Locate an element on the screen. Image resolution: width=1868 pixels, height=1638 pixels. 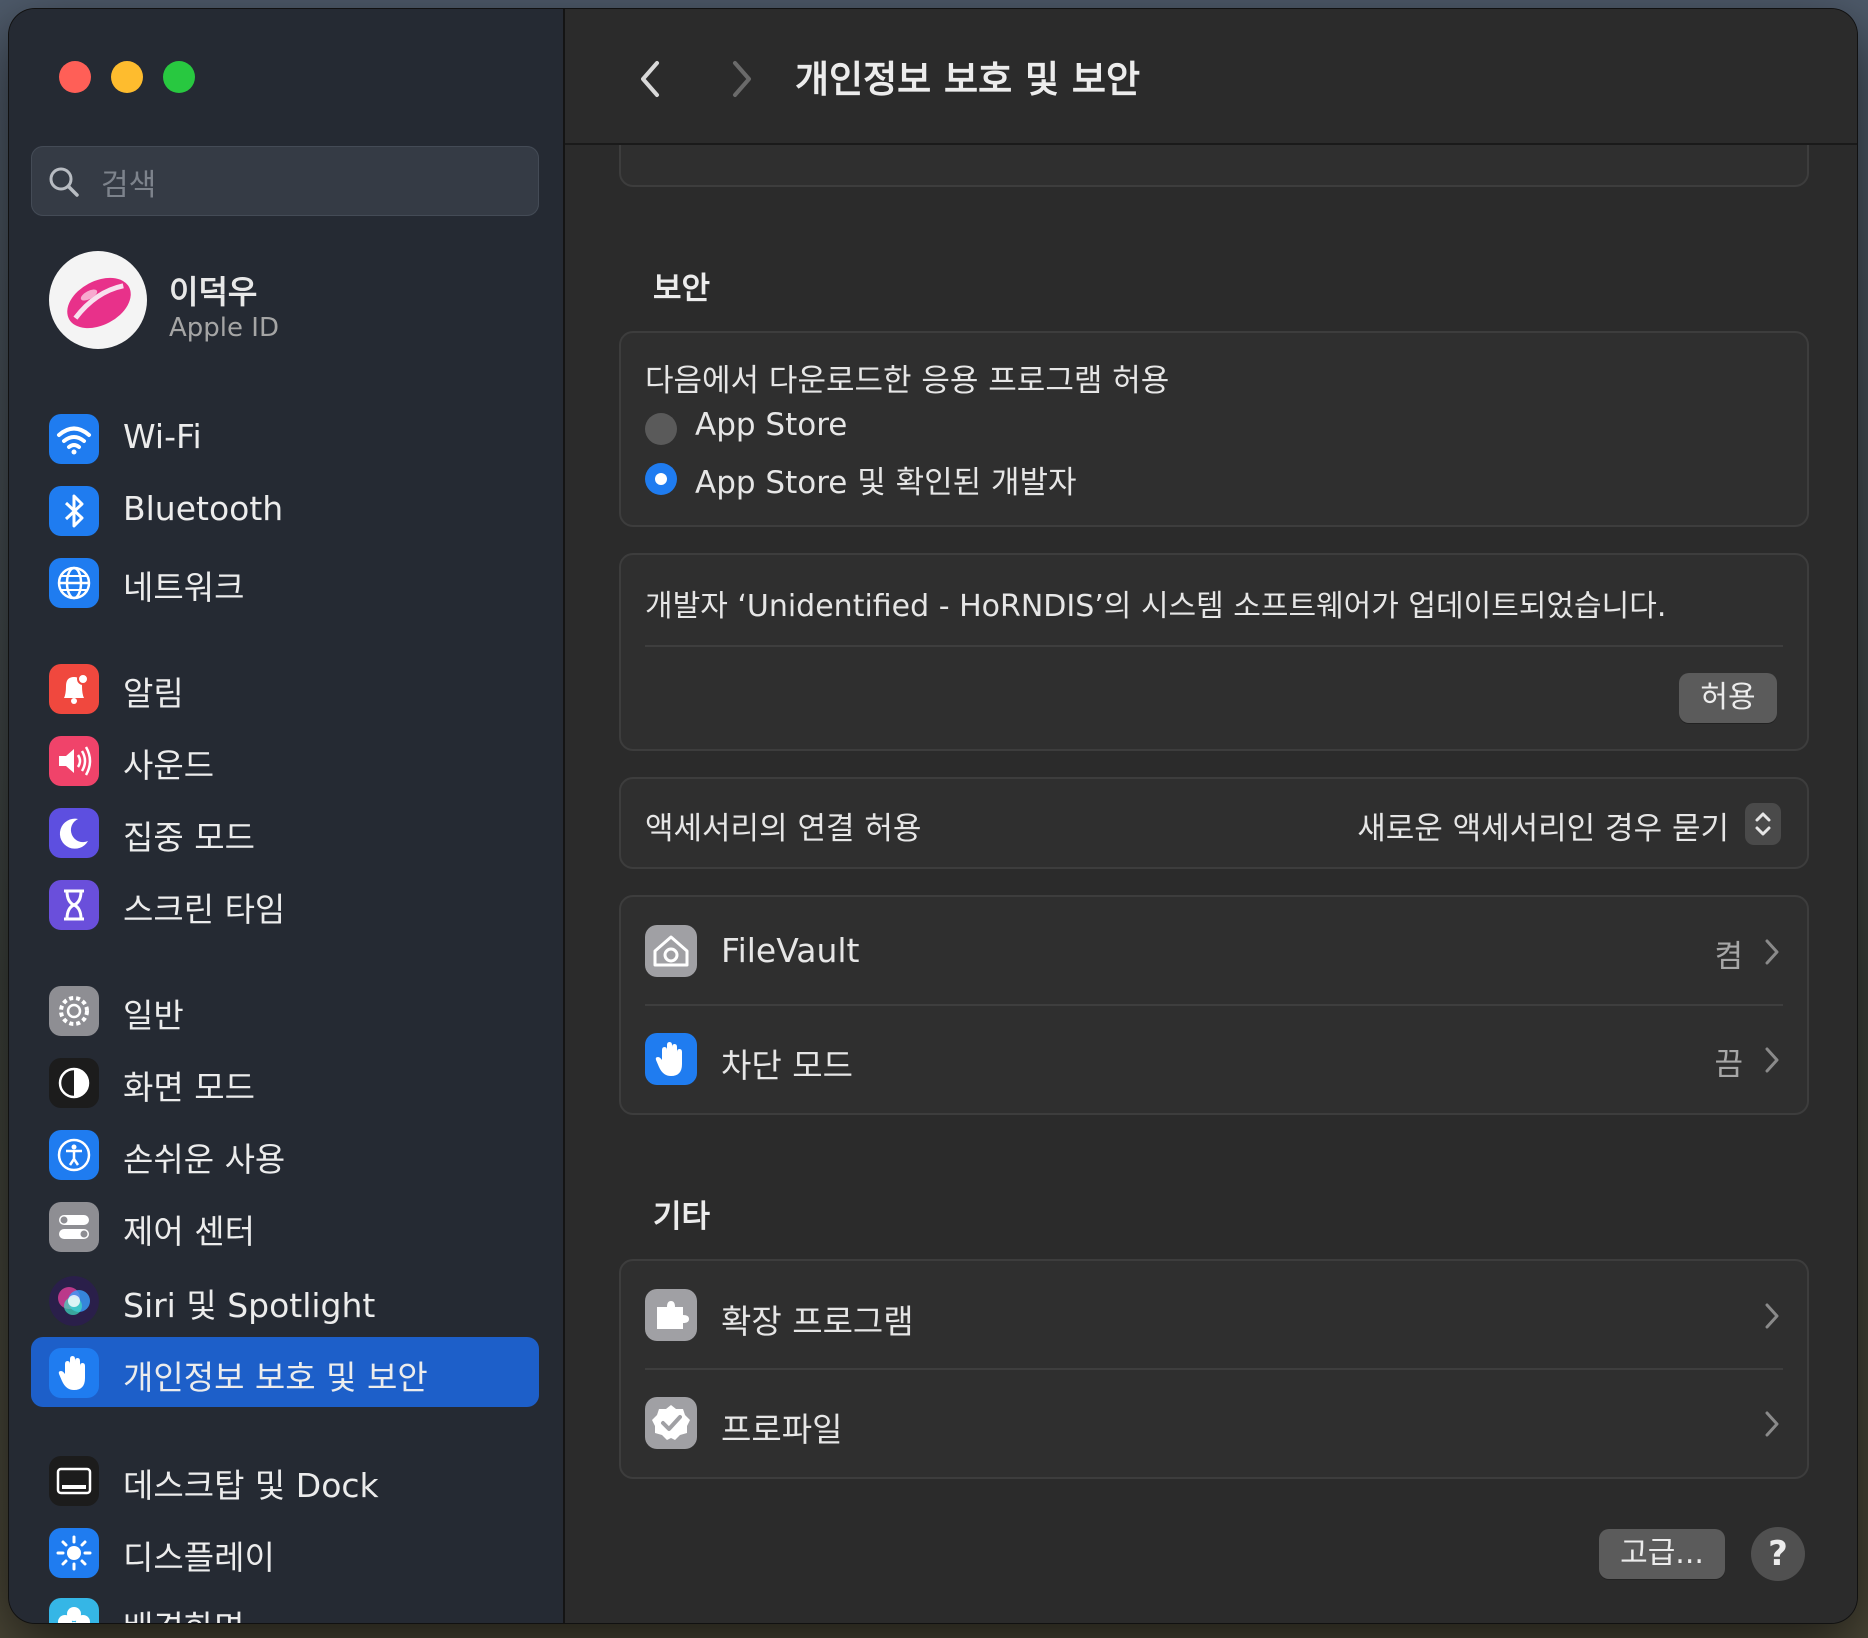
sidebar-item-sound: 사운드 is located at coordinates (285, 760).